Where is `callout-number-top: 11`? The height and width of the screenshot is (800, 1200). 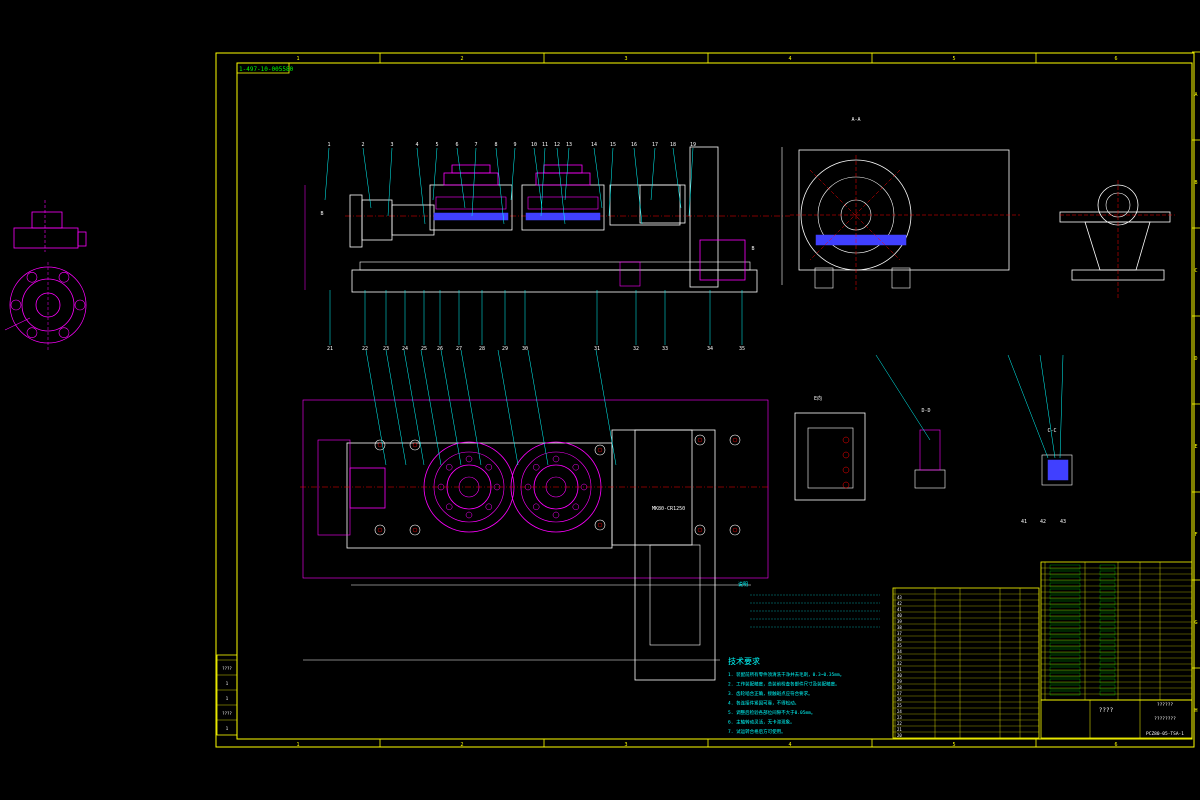 callout-number-top: 11 is located at coordinates (545, 145).